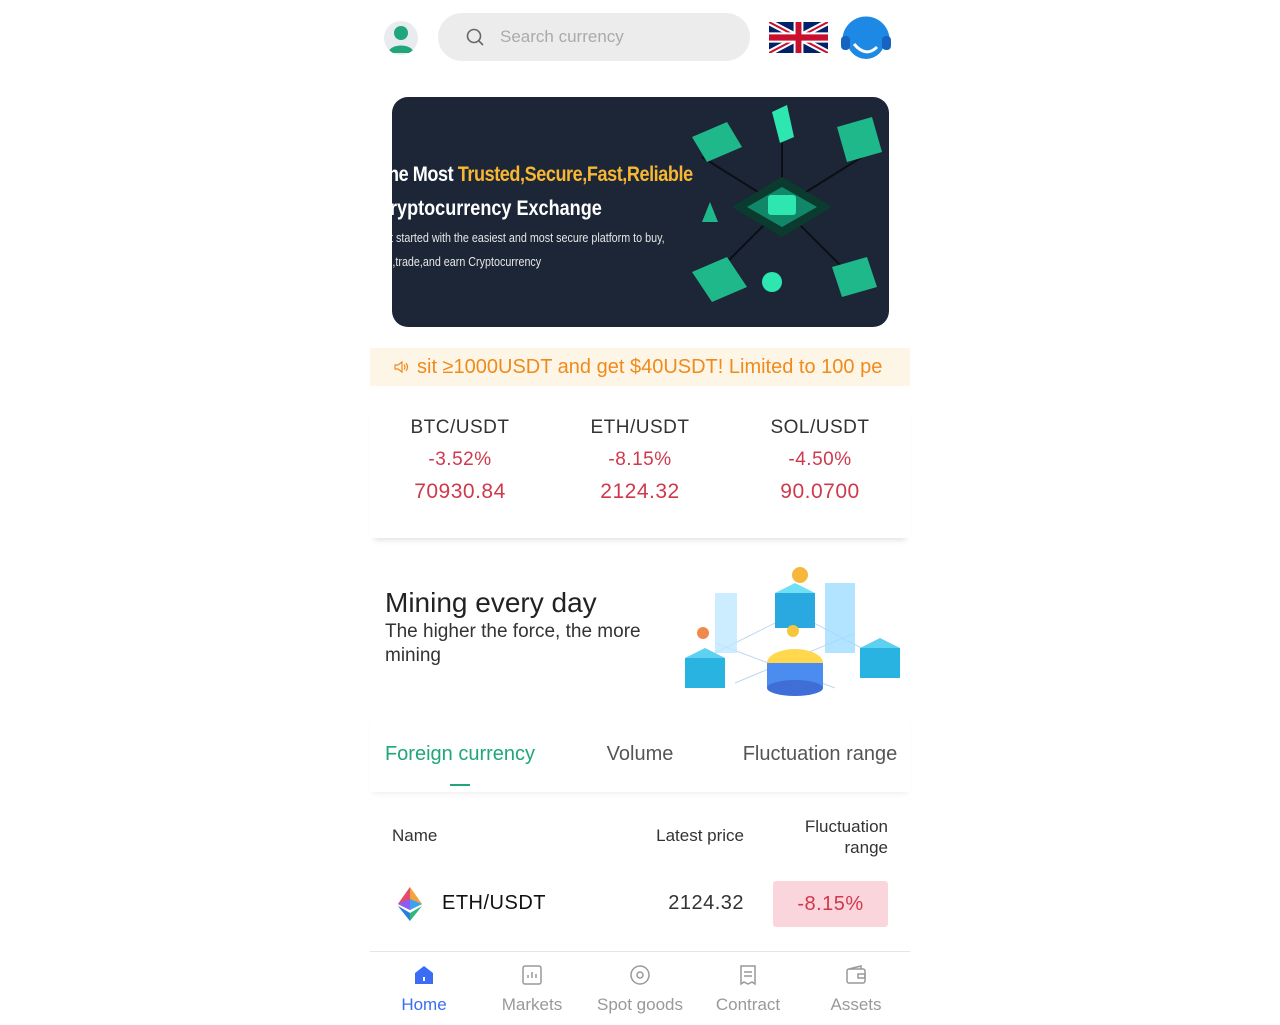  I want to click on header, so click(640, 37).